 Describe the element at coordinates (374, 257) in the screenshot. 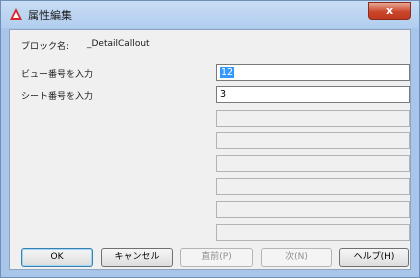

I see `help-button: ヘルプ(H)` at that location.